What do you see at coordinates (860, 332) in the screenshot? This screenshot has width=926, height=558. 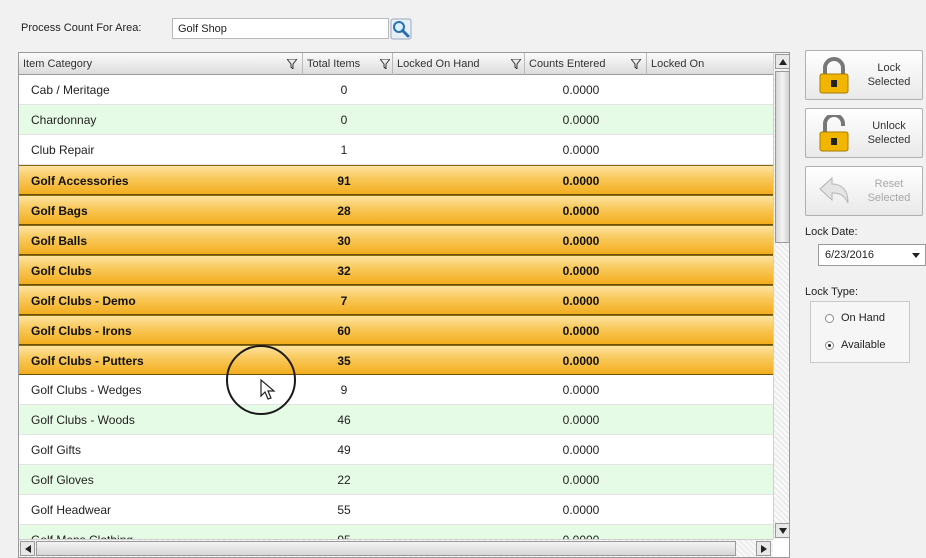 I see `lock-type-group: On Hand Available` at bounding box center [860, 332].